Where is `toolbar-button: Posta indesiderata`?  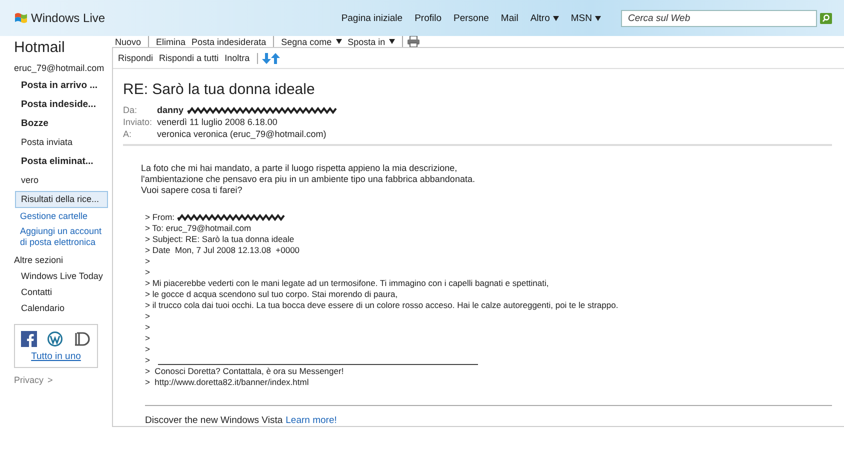
toolbar-button: Posta indesiderata is located at coordinates (229, 41).